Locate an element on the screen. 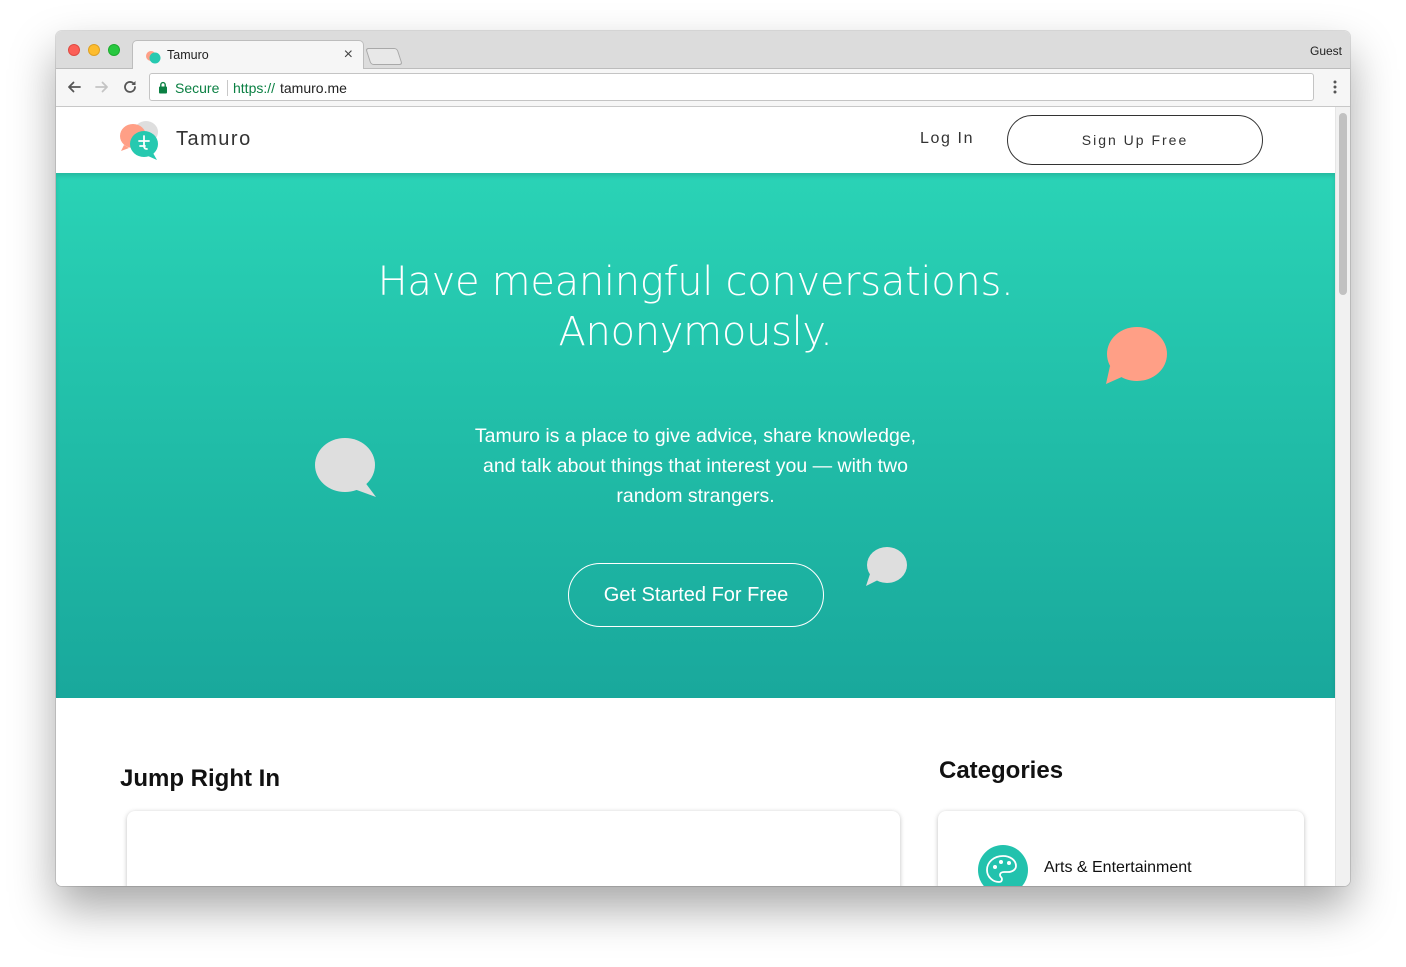 Image resolution: width=1406 pixels, height=967 pixels. brand-name: Tamuro is located at coordinates (214, 139).